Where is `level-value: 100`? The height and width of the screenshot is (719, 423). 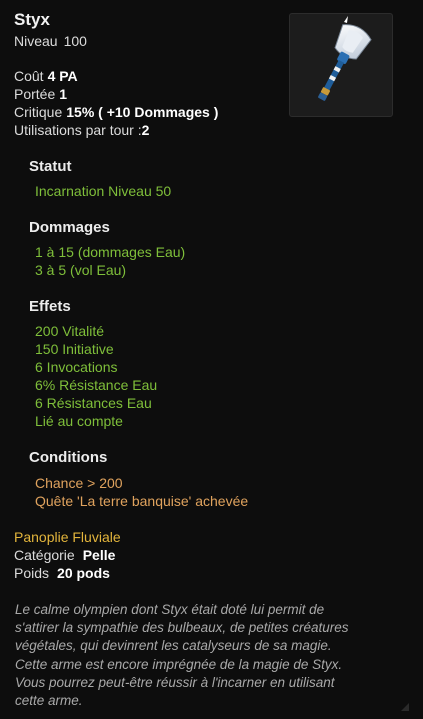
level-value: 100 is located at coordinates (75, 41).